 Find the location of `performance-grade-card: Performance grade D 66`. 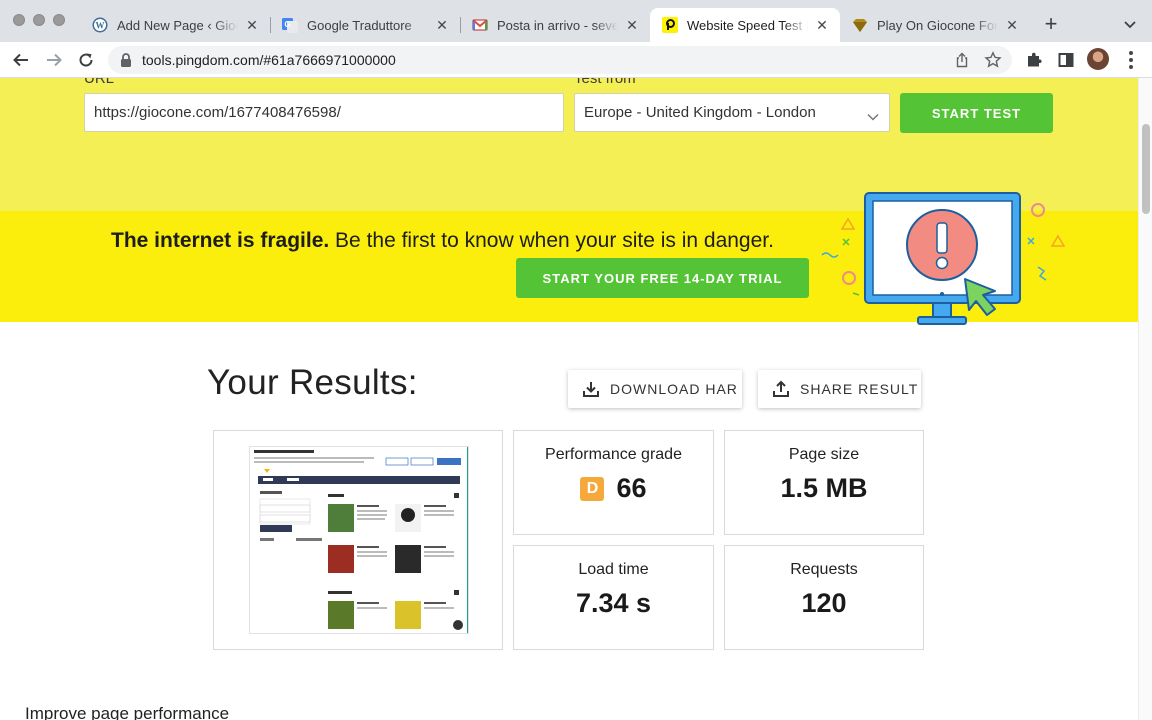

performance-grade-card: Performance grade D 66 is located at coordinates (613, 482).